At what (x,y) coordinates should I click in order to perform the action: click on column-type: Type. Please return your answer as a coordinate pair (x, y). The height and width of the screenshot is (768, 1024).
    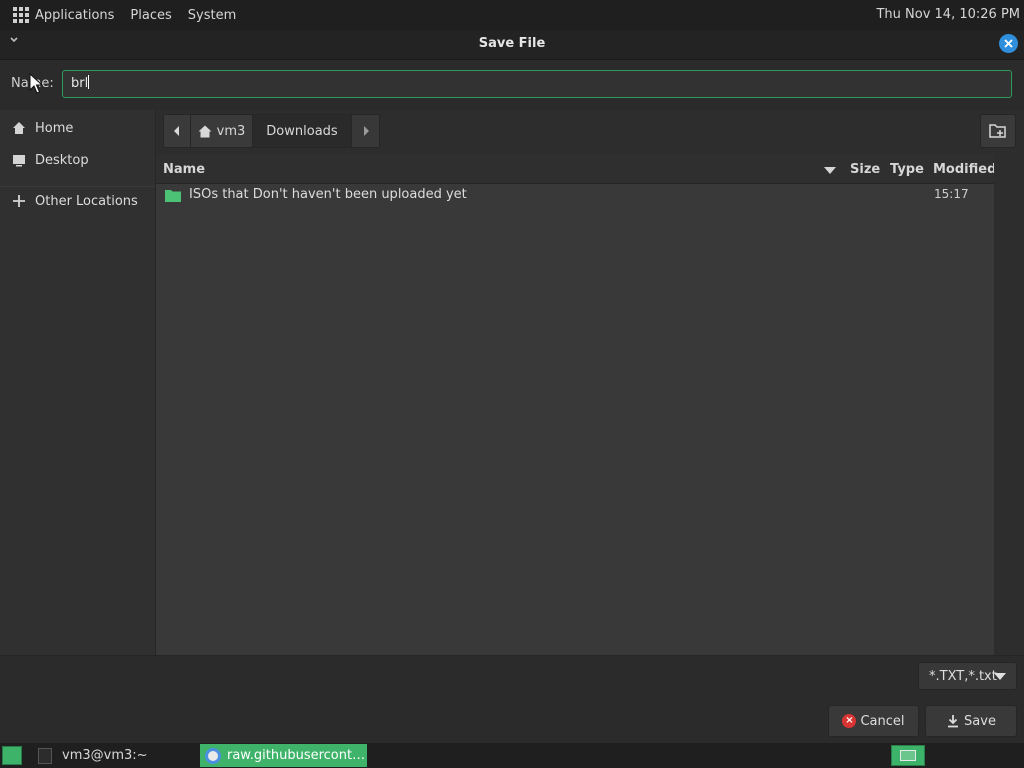
    Looking at the image, I should click on (907, 169).